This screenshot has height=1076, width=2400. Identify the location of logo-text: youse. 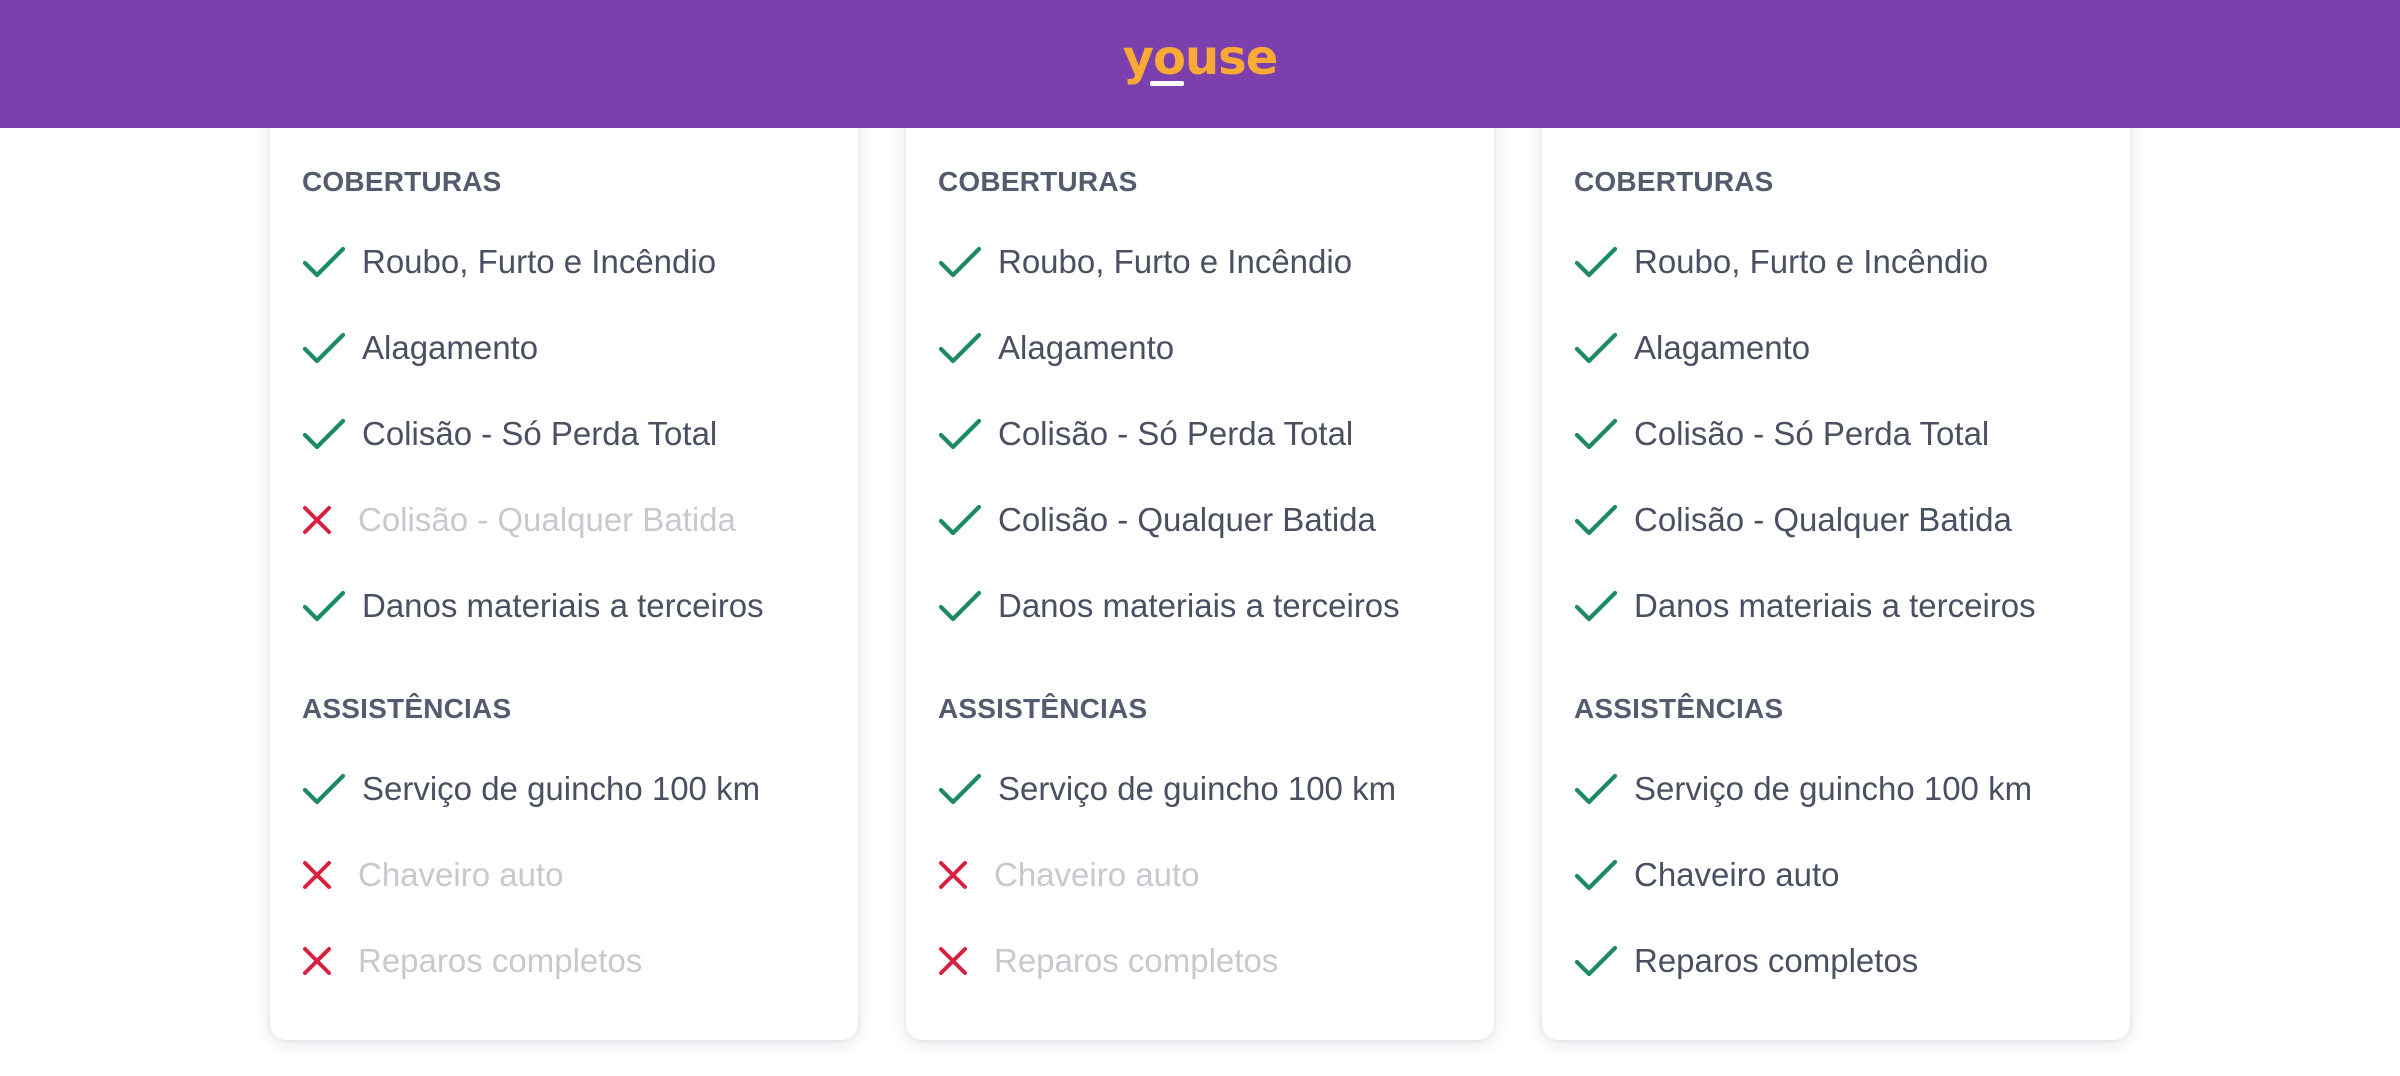
(1200, 58).